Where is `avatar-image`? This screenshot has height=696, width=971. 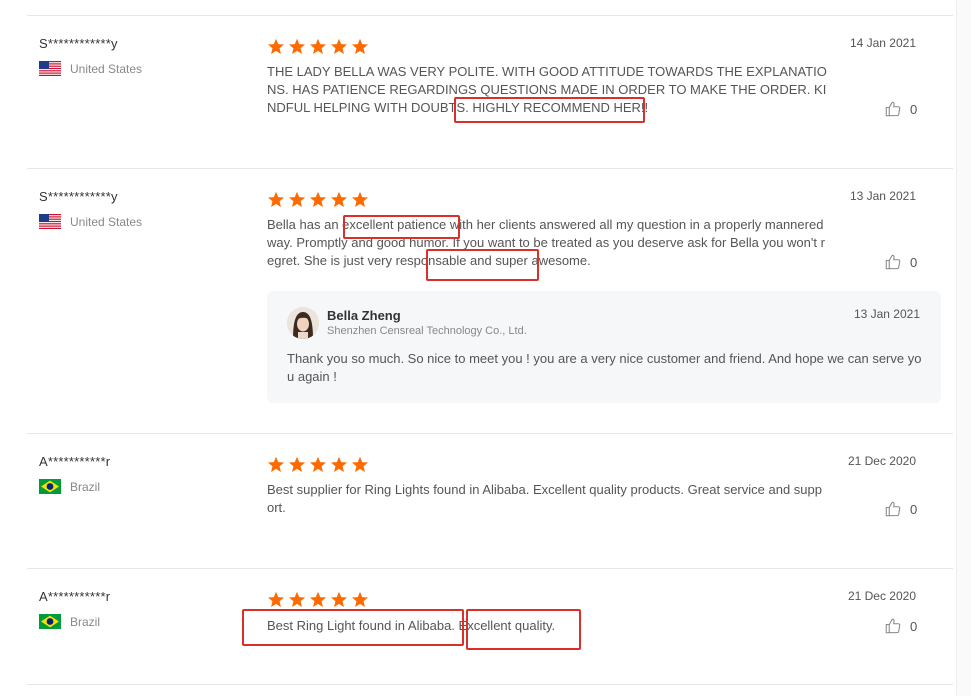 avatar-image is located at coordinates (303, 323).